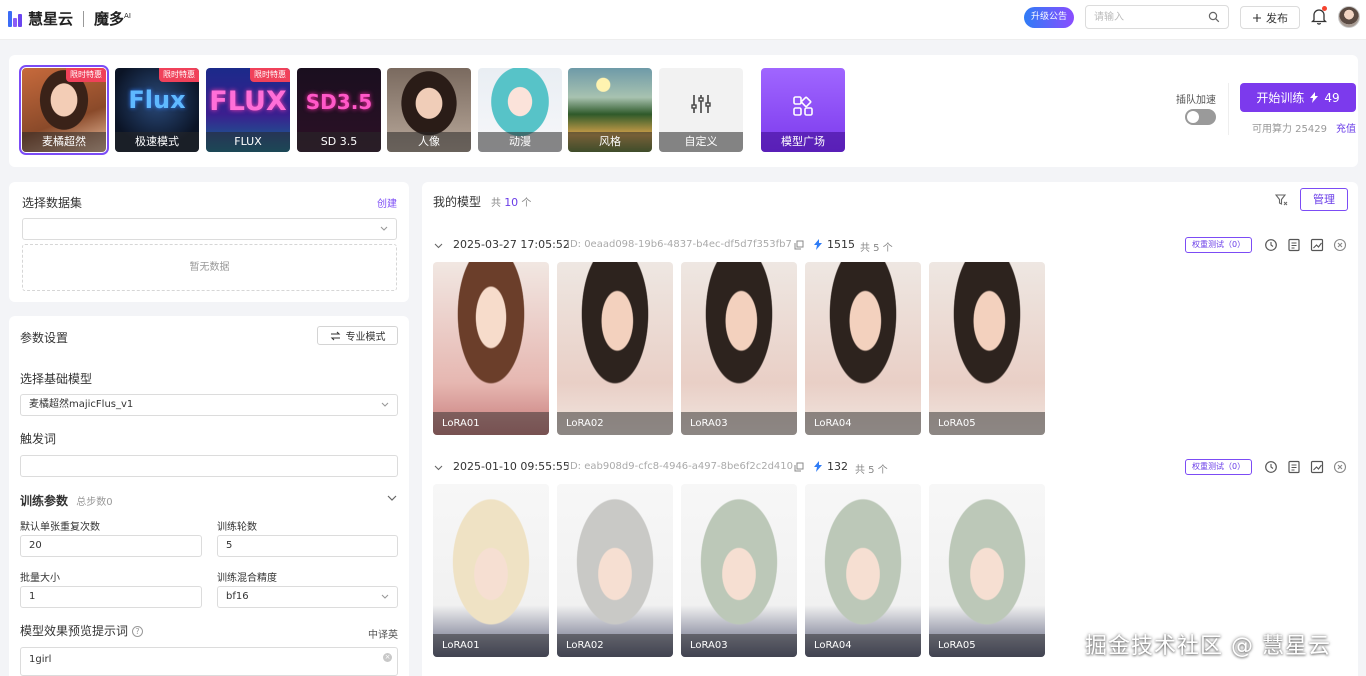  I want to click on help-icon: ?, so click(138, 631).